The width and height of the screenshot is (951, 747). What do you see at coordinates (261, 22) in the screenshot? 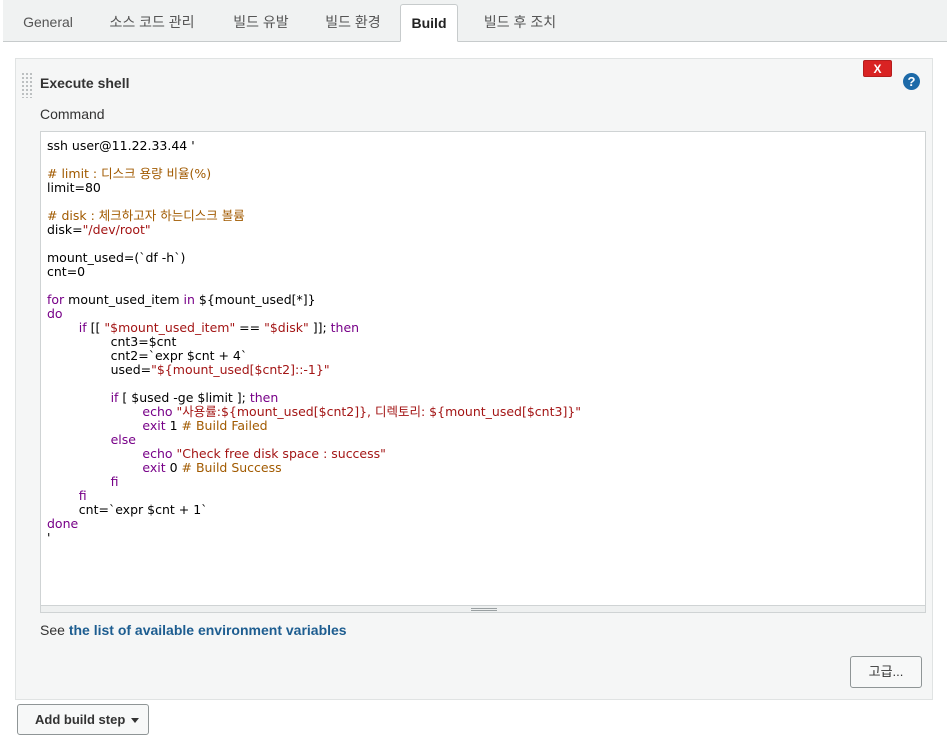
I see `tab-build-triggers: 빌드 유발` at bounding box center [261, 22].